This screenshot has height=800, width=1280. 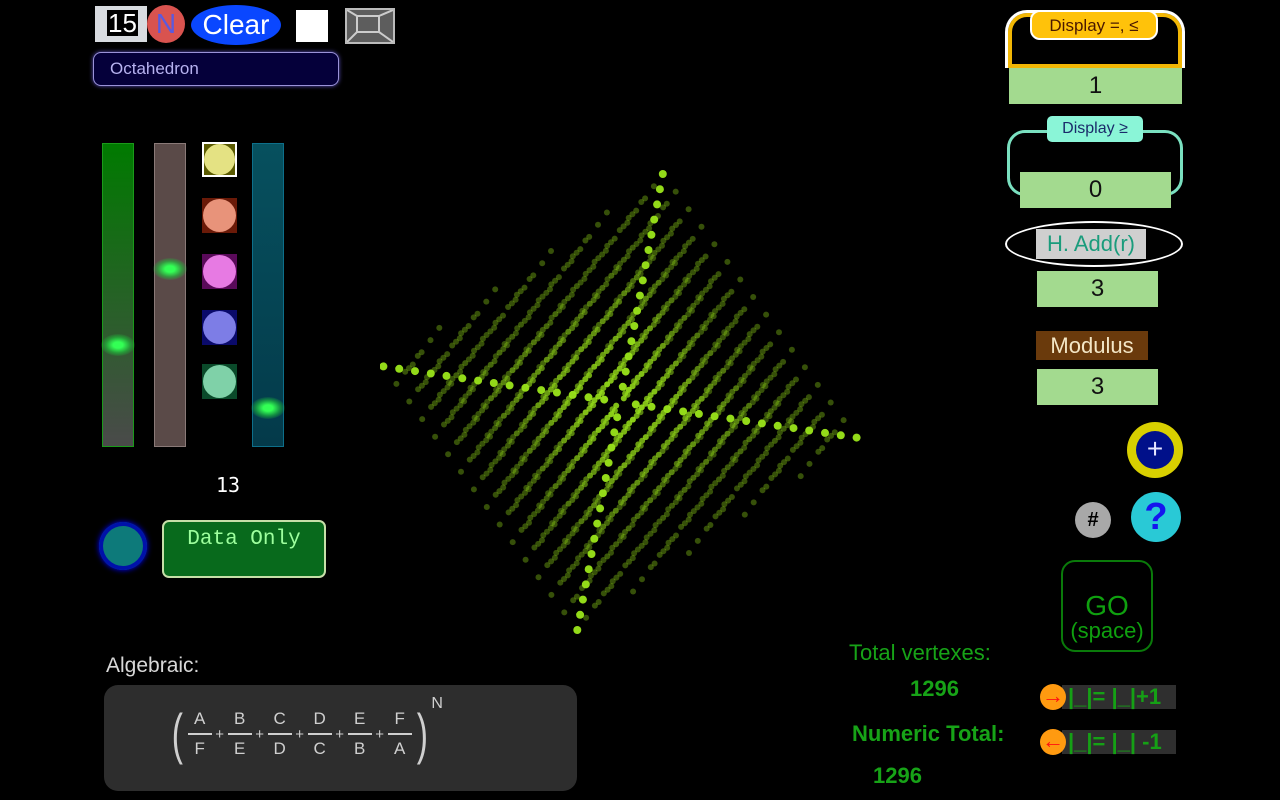 What do you see at coordinates (920, 652) in the screenshot?
I see `total-vertexes-label: Total vertexes:` at bounding box center [920, 652].